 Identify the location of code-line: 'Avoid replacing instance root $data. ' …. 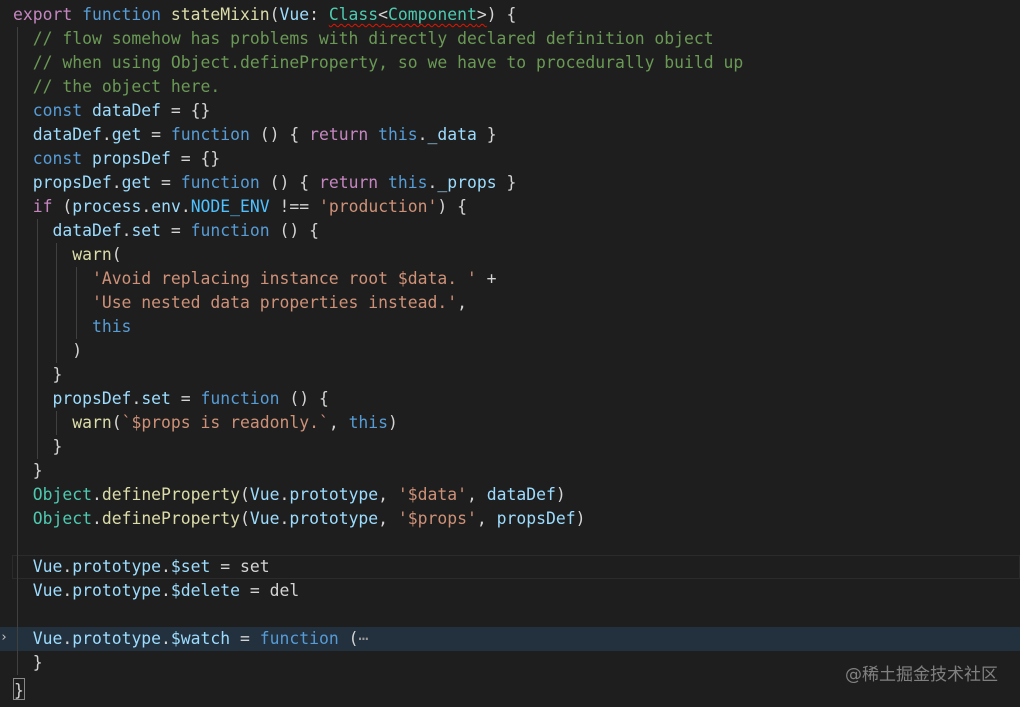
(510, 279).